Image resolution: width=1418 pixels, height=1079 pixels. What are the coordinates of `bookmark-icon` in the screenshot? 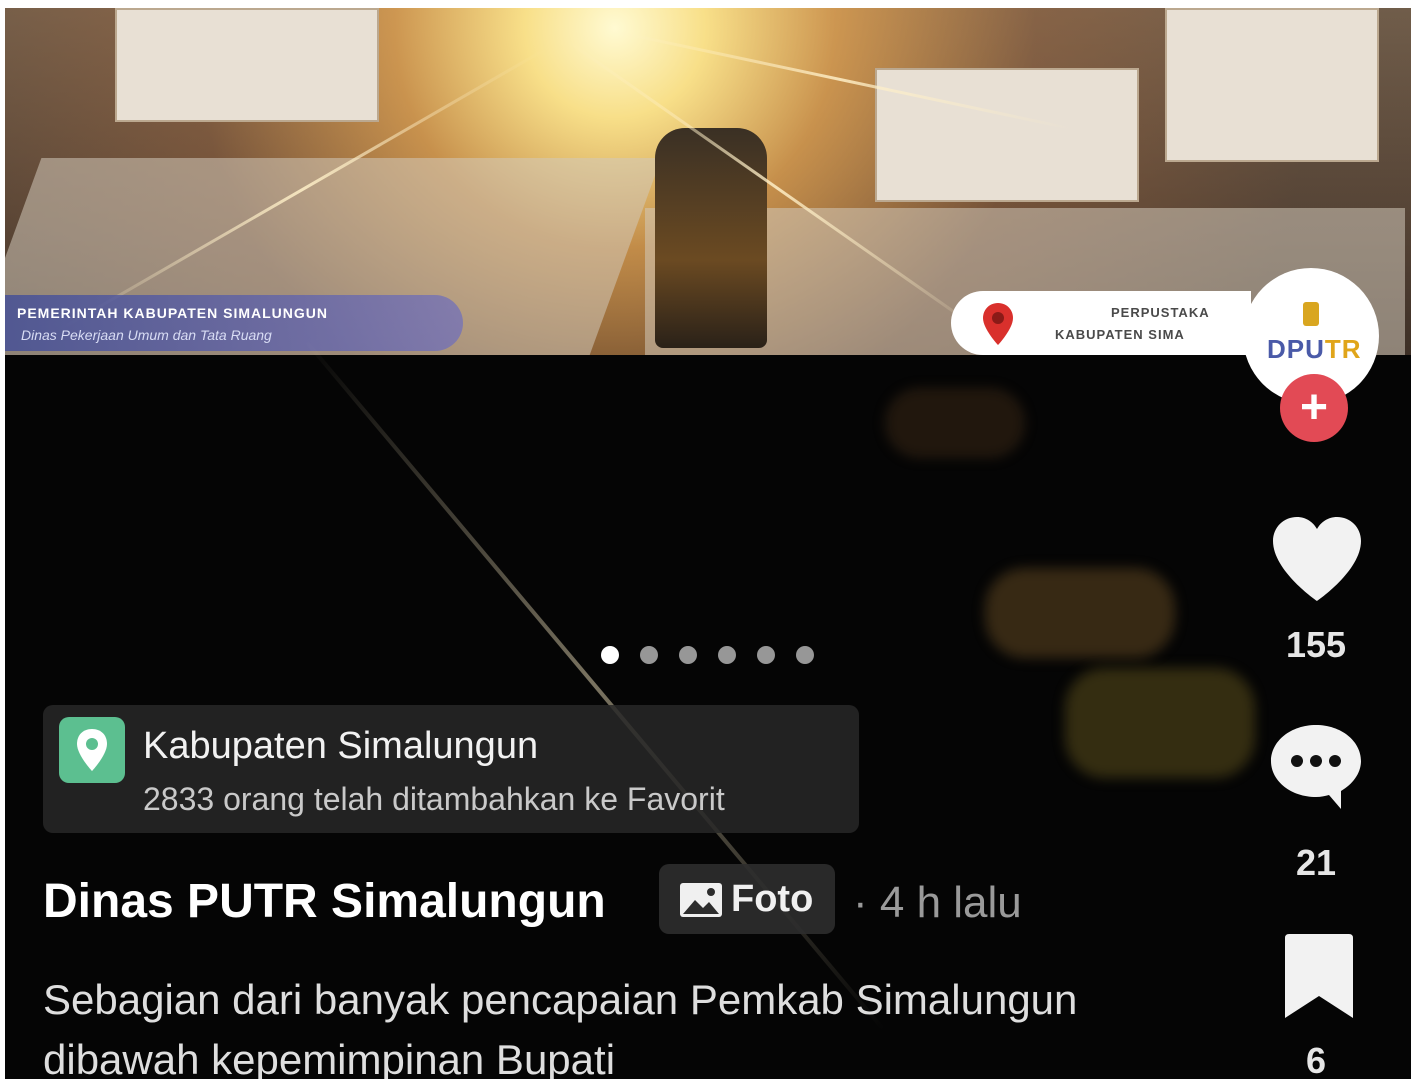 It's located at (1319, 976).